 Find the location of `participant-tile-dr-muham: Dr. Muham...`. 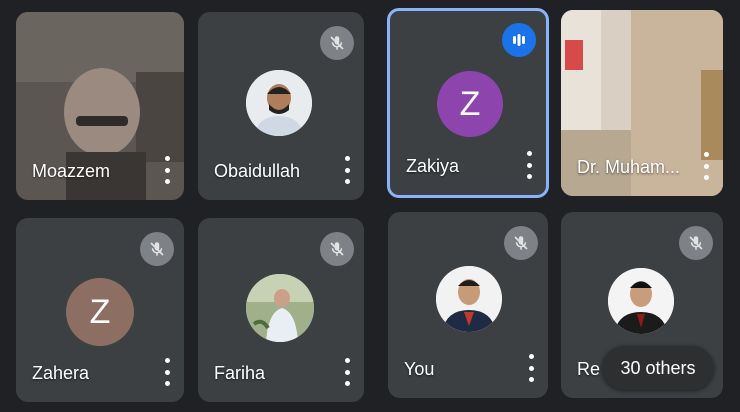

participant-tile-dr-muham: Dr. Muham... is located at coordinates (642, 103).